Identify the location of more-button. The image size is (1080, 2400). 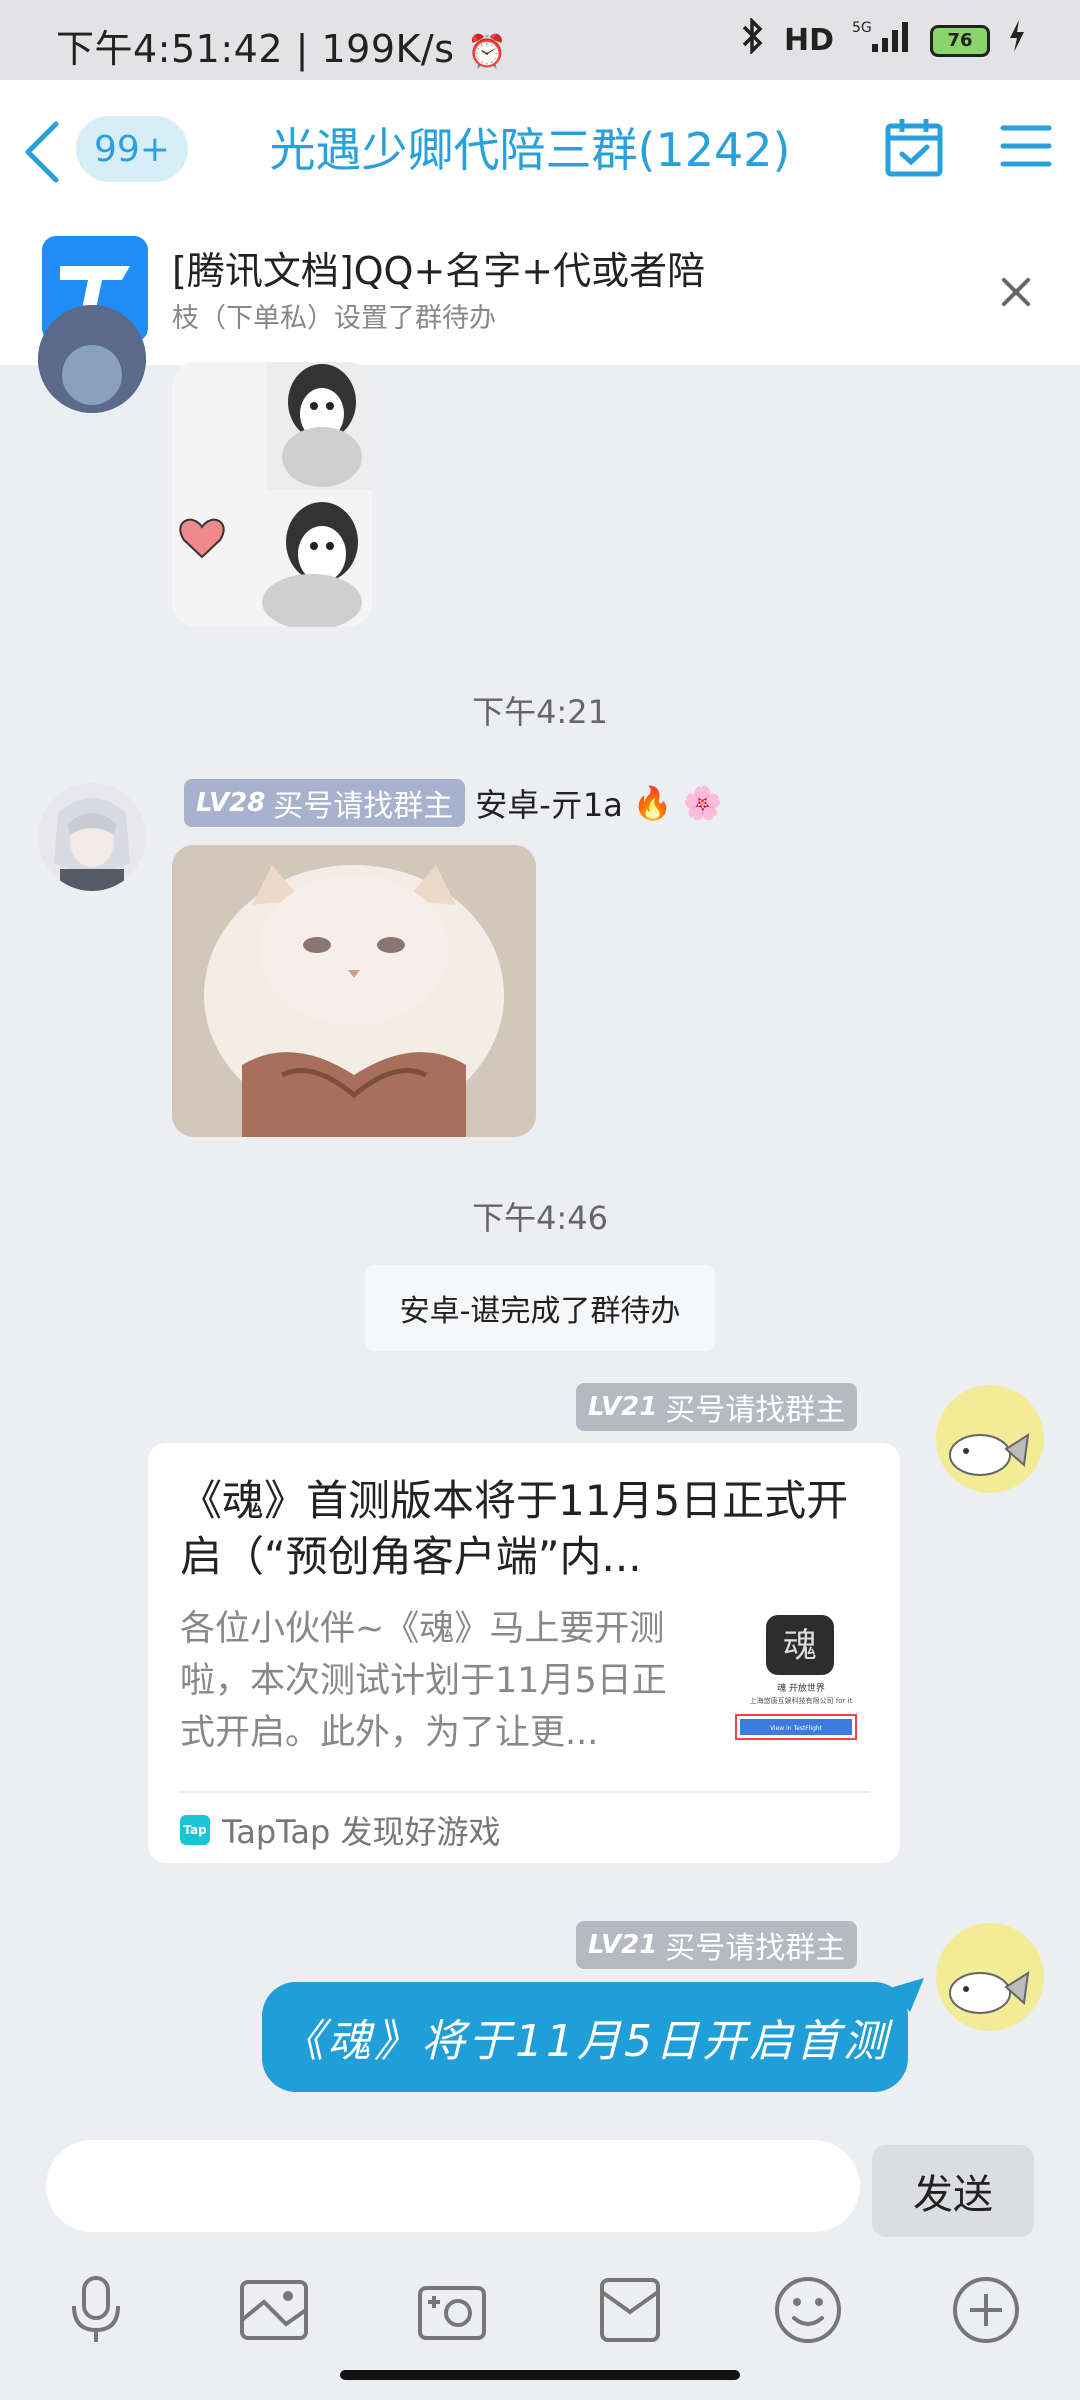
(986, 2310).